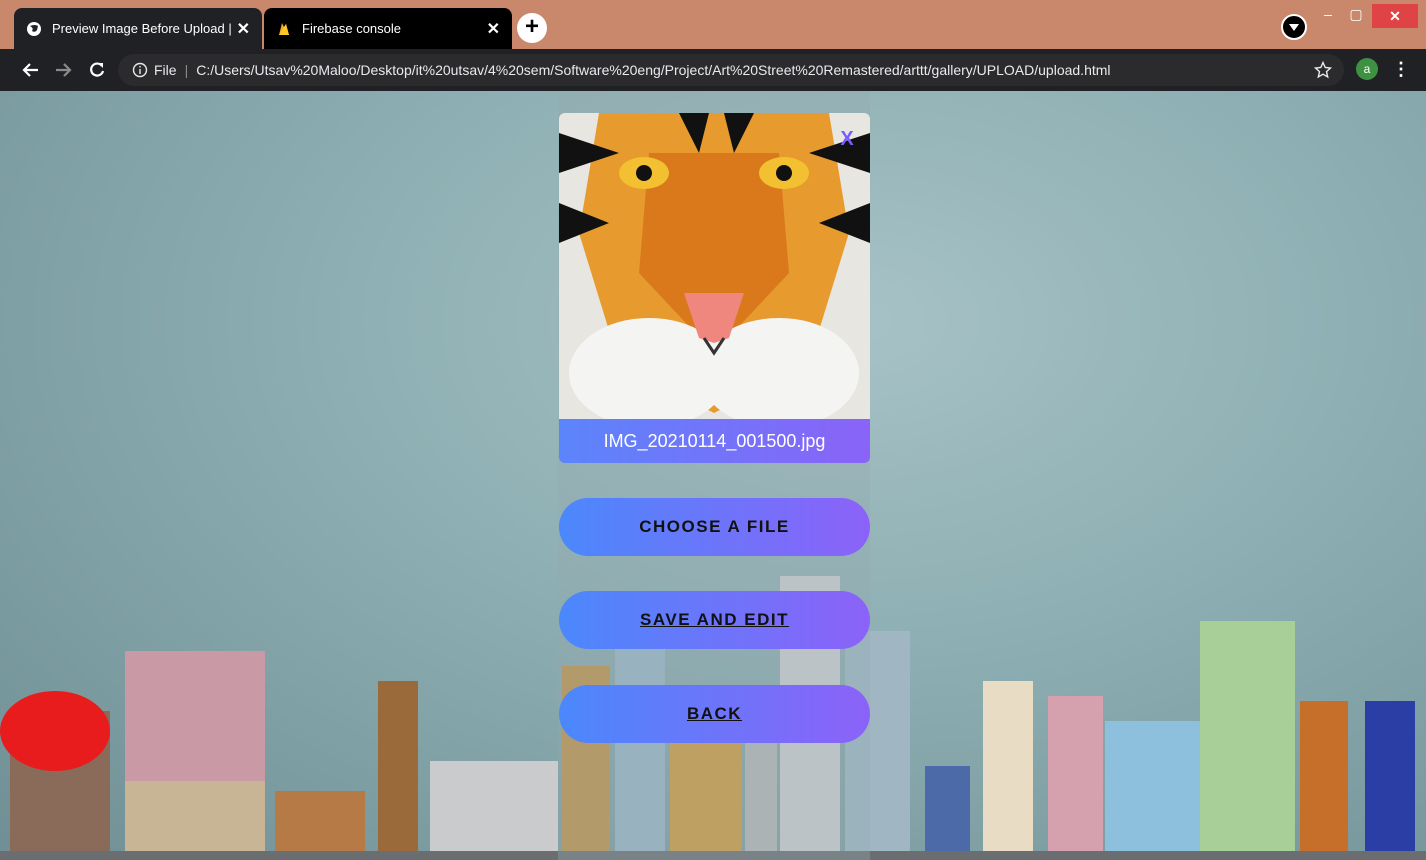 The image size is (1426, 860). I want to click on back-button: BACK, so click(714, 714).